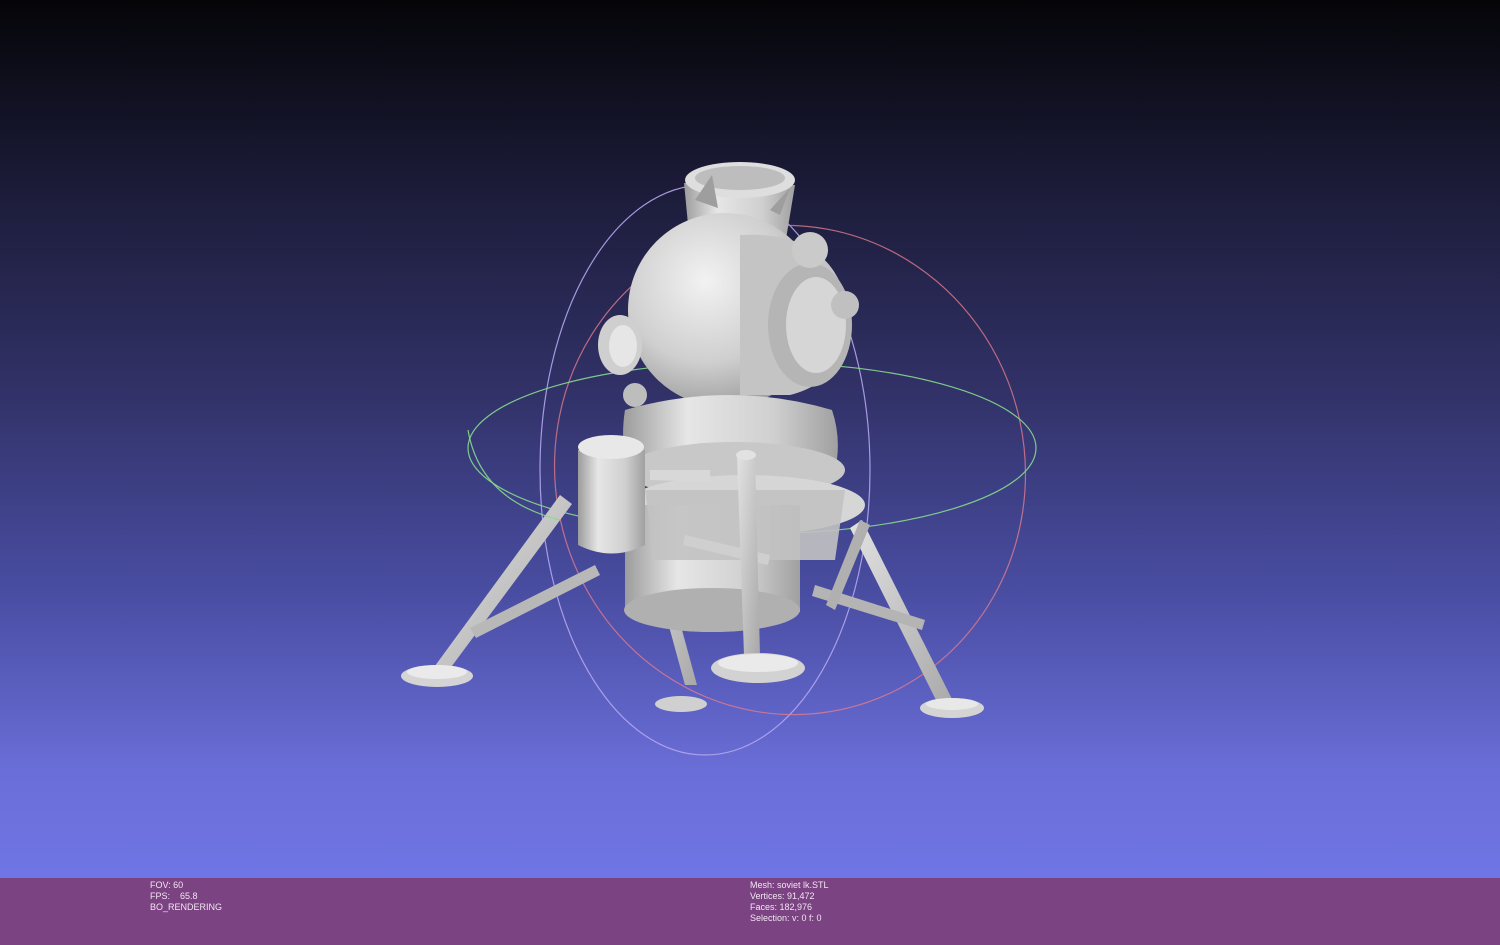  I want to click on status-left-panel: FOV: 60 FPS: 65.8 BO_RENDERING, so click(186, 896).